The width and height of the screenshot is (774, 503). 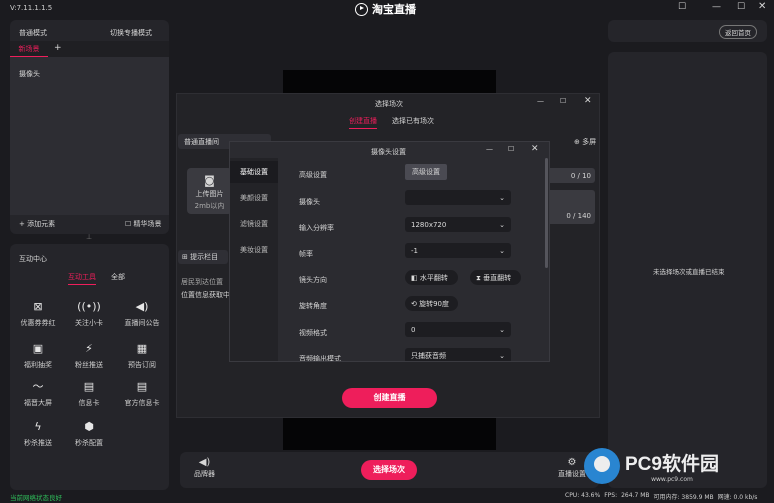 What do you see at coordinates (458, 224) in the screenshot?
I see `resolution-select: 1280x720 ⌄` at bounding box center [458, 224].